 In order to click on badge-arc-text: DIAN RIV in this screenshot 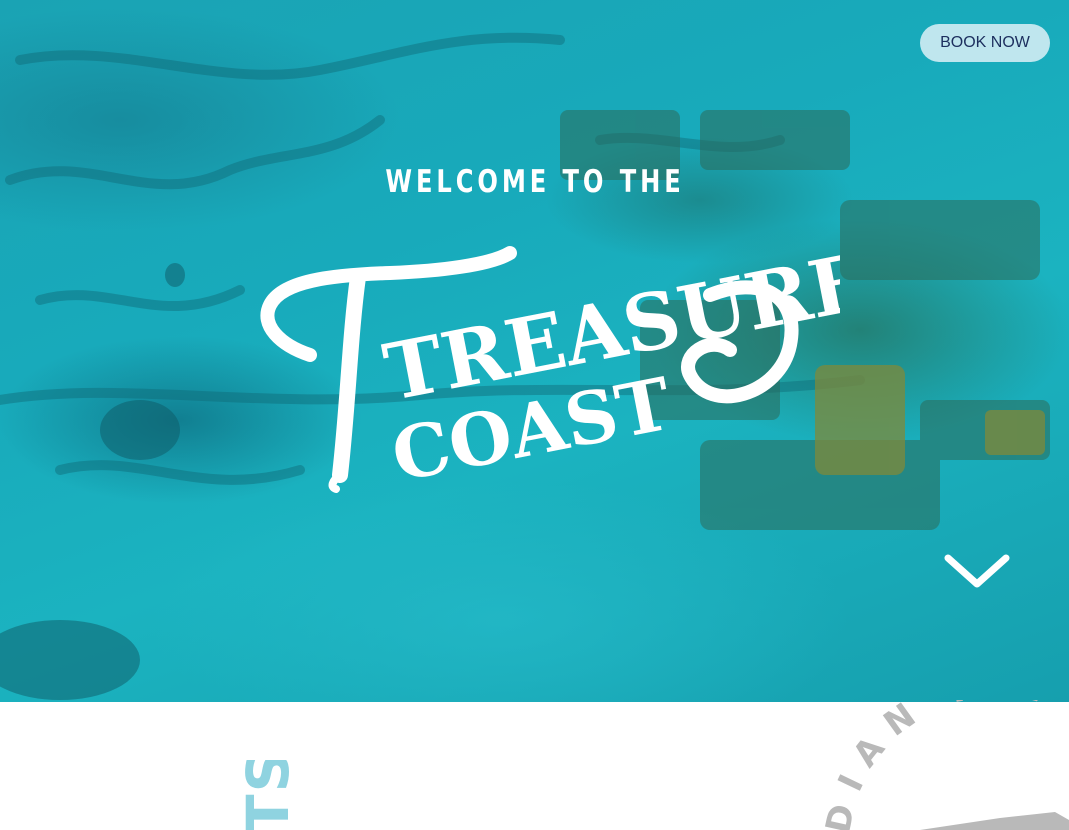, I will do `click(944, 765)`.